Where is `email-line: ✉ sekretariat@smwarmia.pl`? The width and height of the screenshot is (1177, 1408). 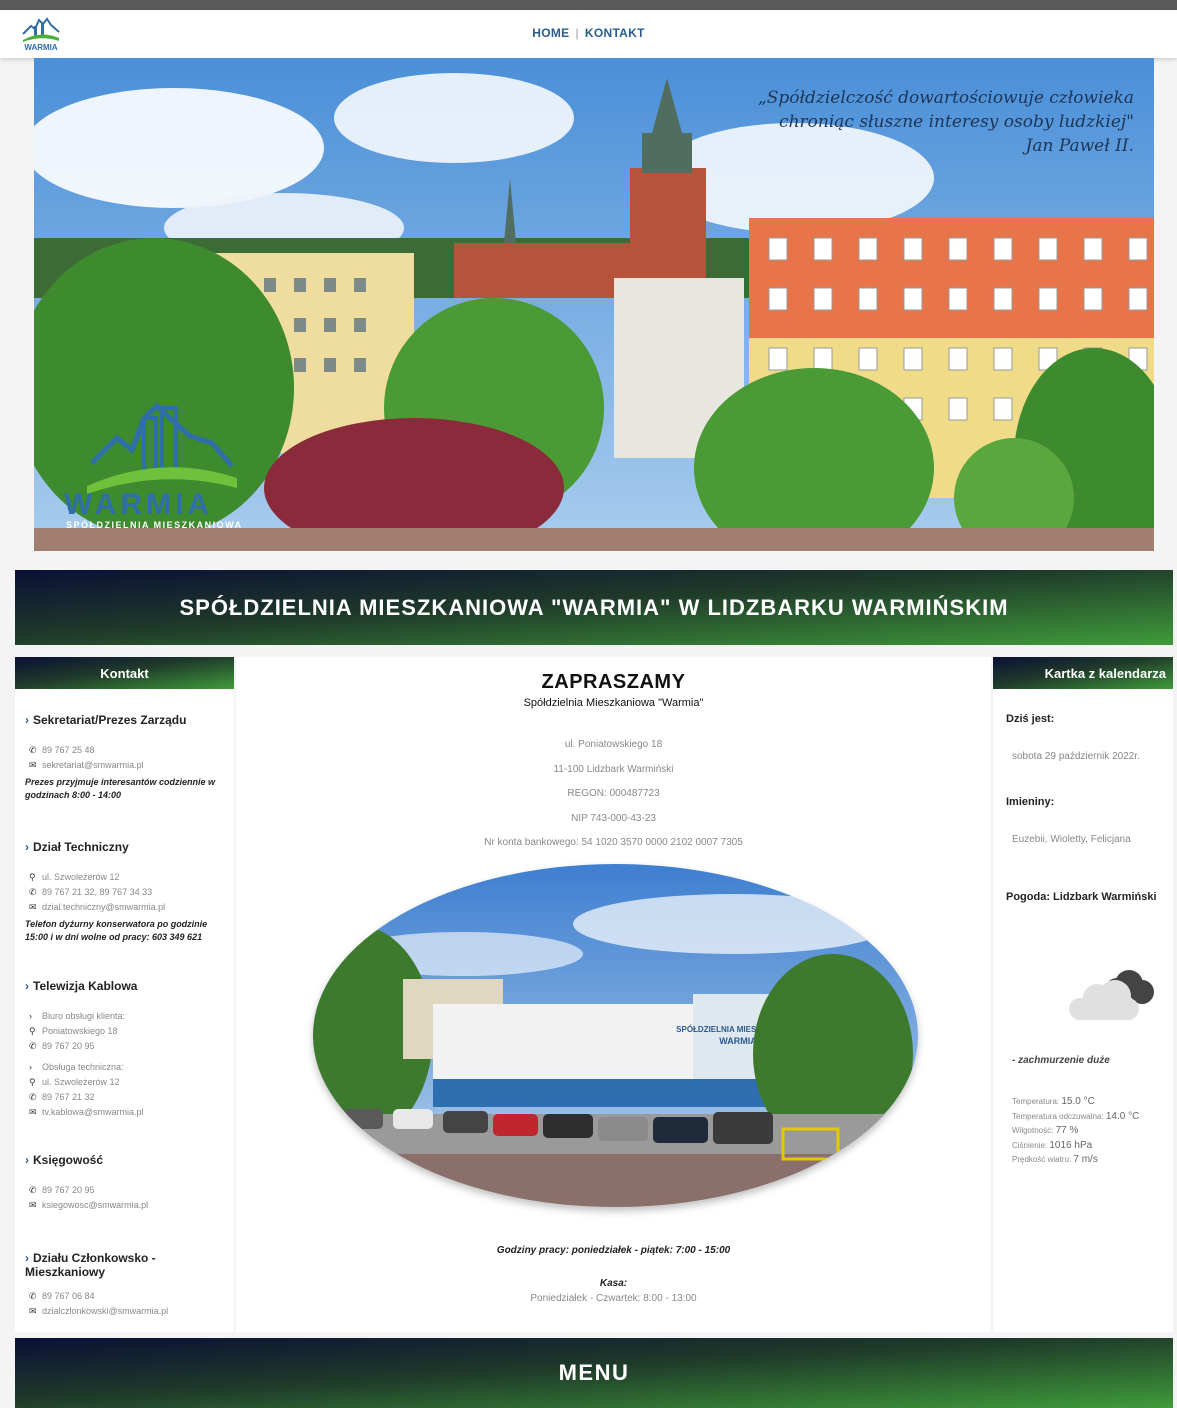 email-line: ✉ sekretariat@smwarmia.pl is located at coordinates (127, 765).